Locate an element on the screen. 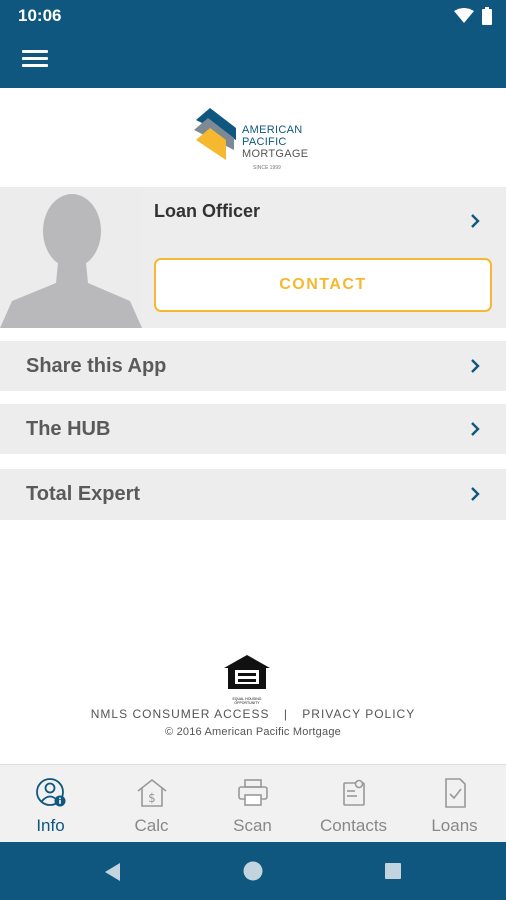  printer-icon is located at coordinates (253, 792).